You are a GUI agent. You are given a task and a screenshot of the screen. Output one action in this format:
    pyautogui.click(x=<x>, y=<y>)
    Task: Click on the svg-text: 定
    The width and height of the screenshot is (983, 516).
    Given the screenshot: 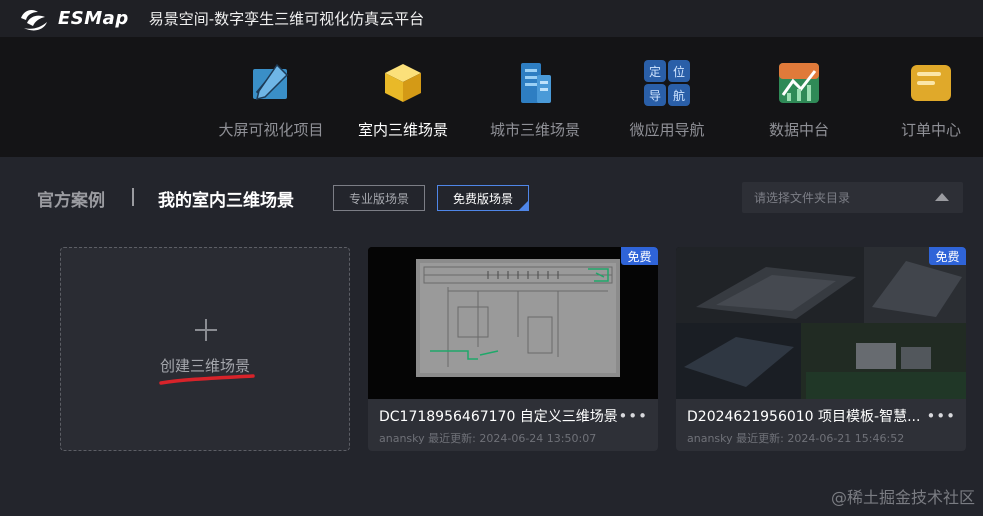 What is the action you would take?
    pyautogui.click(x=655, y=71)
    